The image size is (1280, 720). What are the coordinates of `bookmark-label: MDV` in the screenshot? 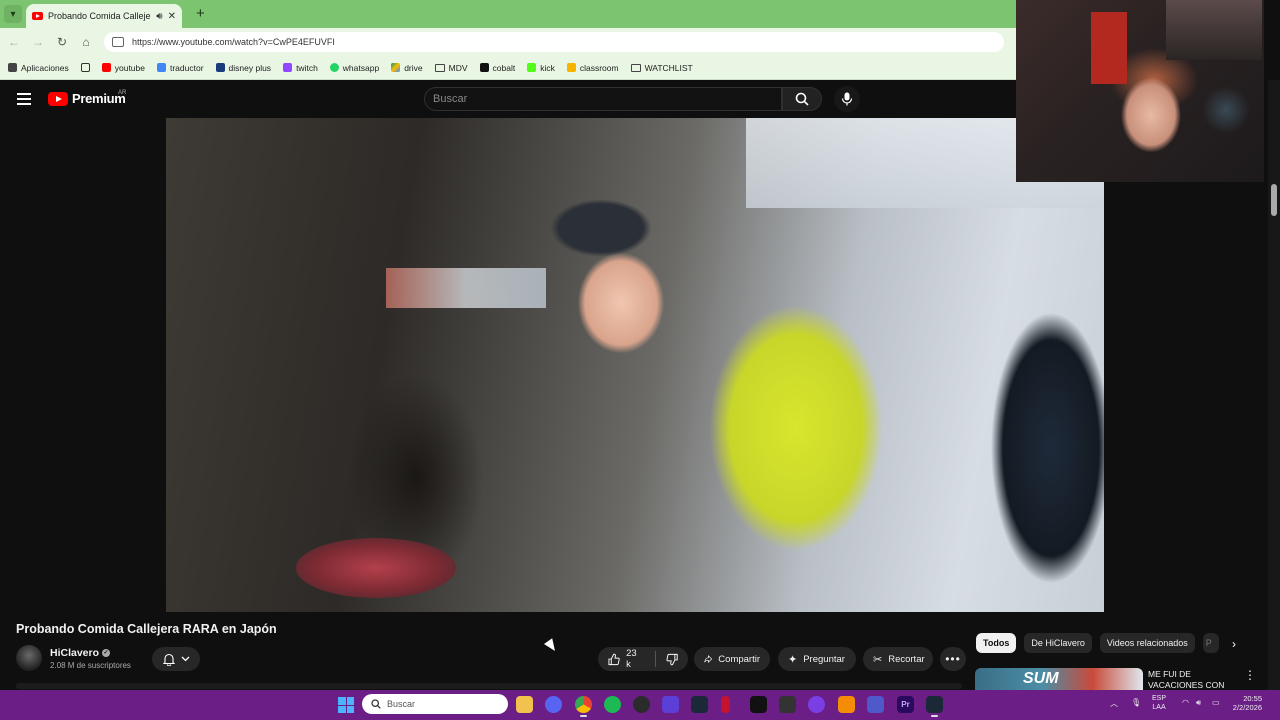 It's located at (458, 67).